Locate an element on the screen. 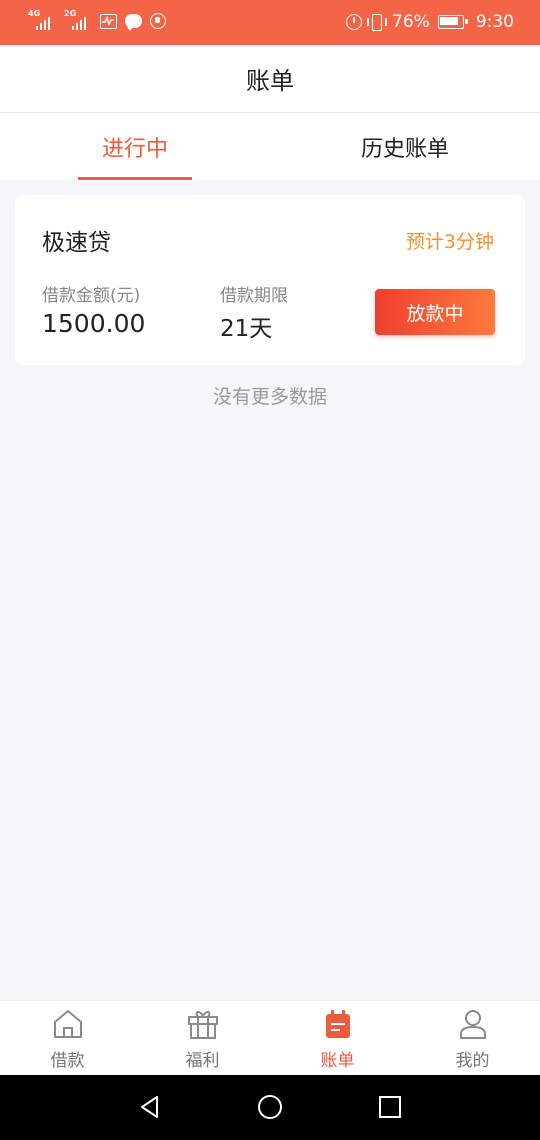  system-navigation-bar is located at coordinates (270, 1107).